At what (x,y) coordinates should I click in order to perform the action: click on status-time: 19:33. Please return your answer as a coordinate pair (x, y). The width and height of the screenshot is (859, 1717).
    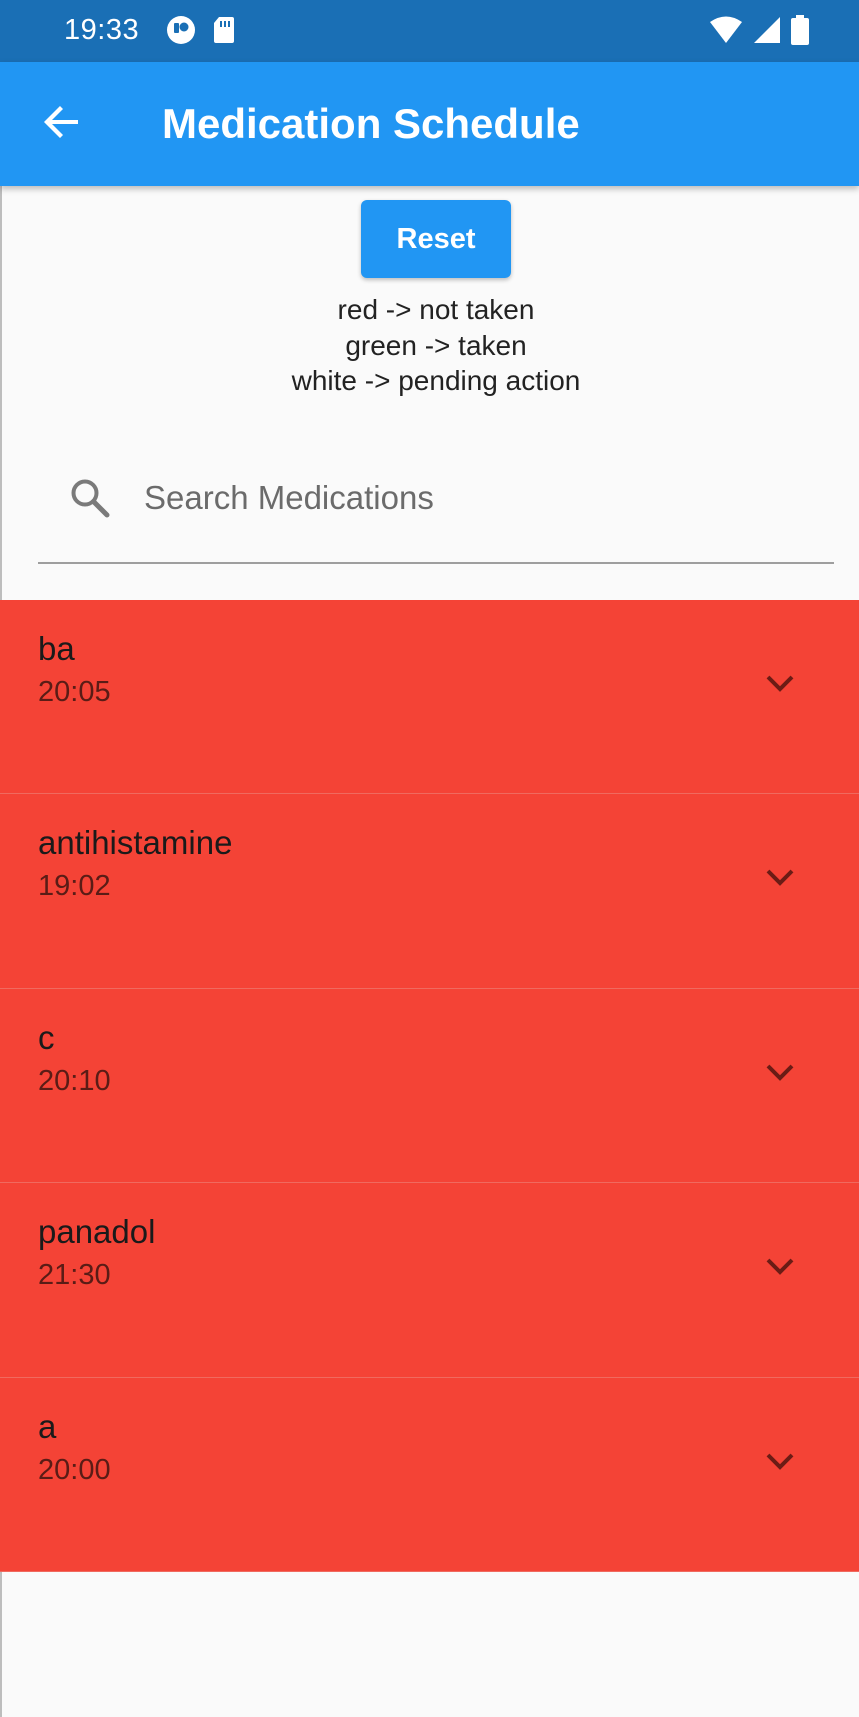
    Looking at the image, I should click on (102, 30).